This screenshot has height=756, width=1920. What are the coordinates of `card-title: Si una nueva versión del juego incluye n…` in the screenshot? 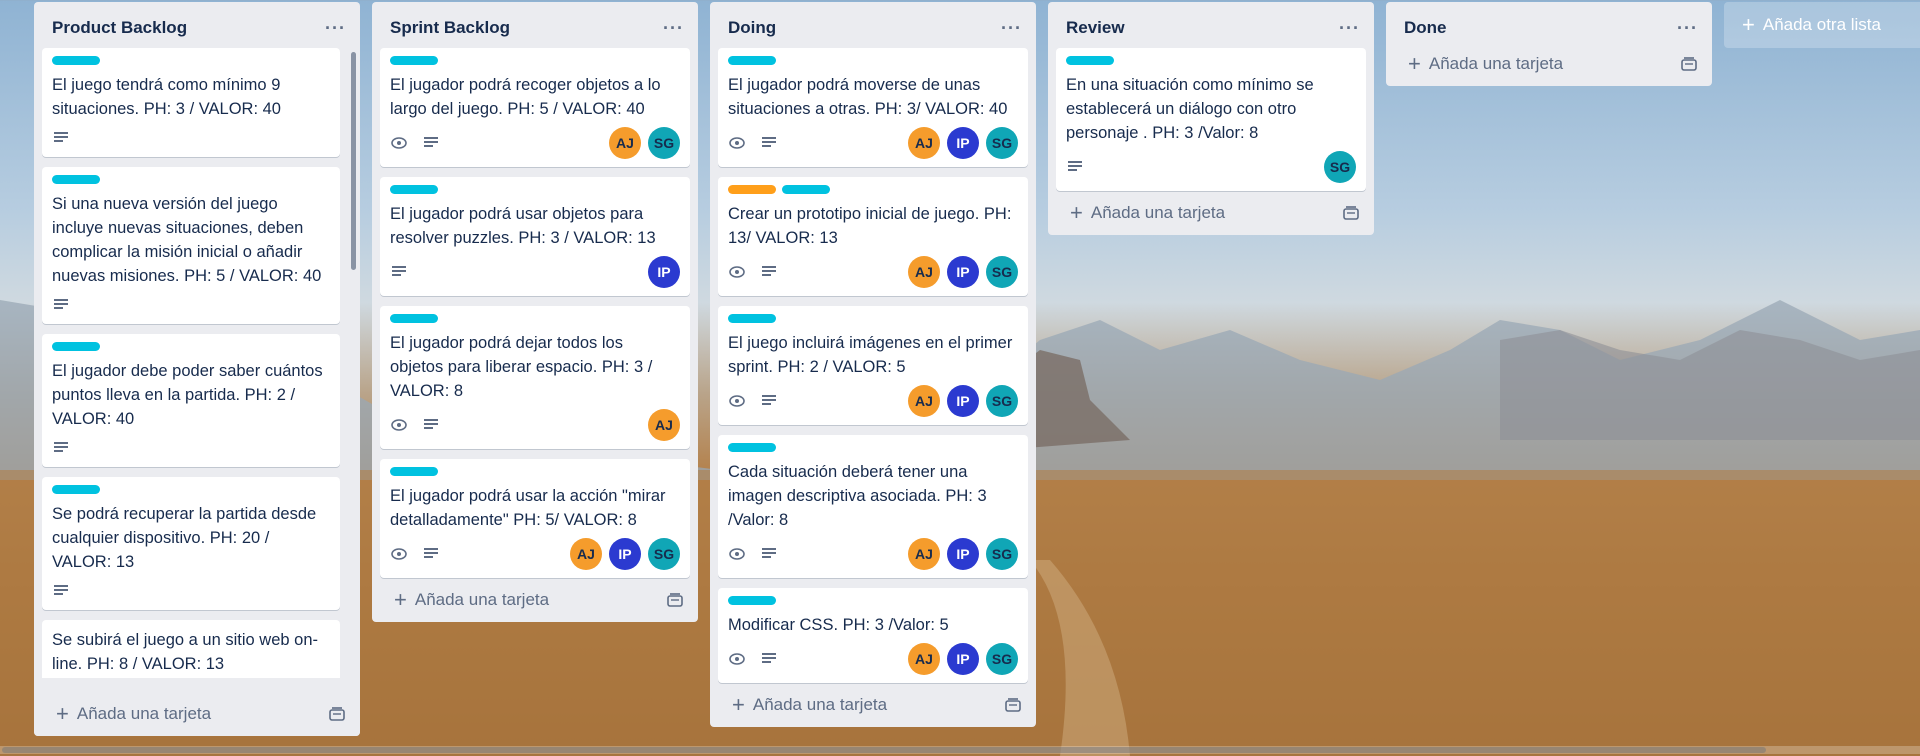 It's located at (187, 240).